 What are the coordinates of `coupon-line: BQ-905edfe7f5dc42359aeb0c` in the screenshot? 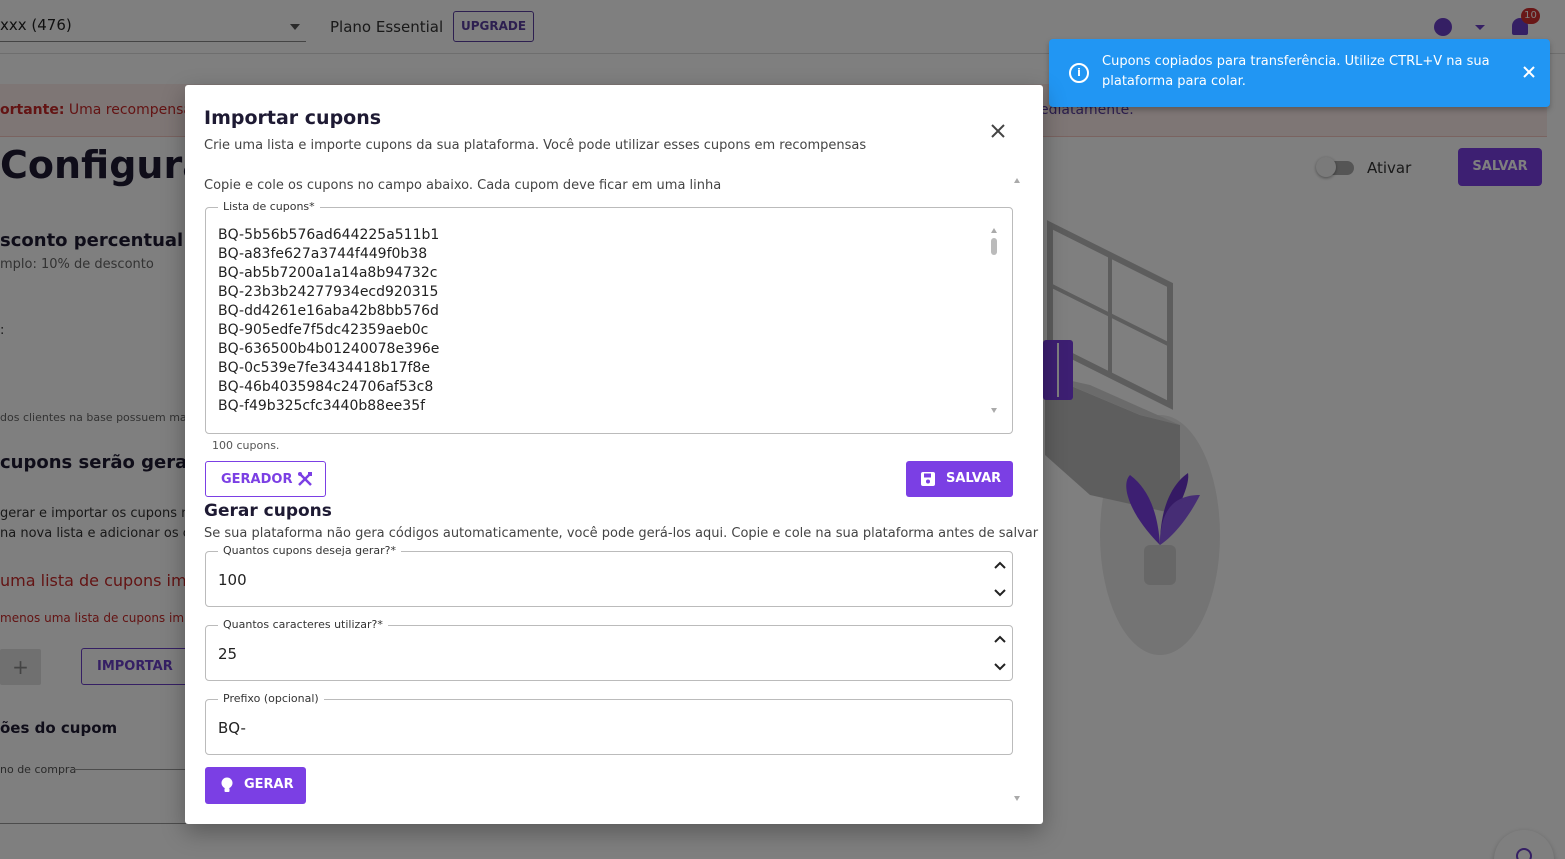 It's located at (323, 330).